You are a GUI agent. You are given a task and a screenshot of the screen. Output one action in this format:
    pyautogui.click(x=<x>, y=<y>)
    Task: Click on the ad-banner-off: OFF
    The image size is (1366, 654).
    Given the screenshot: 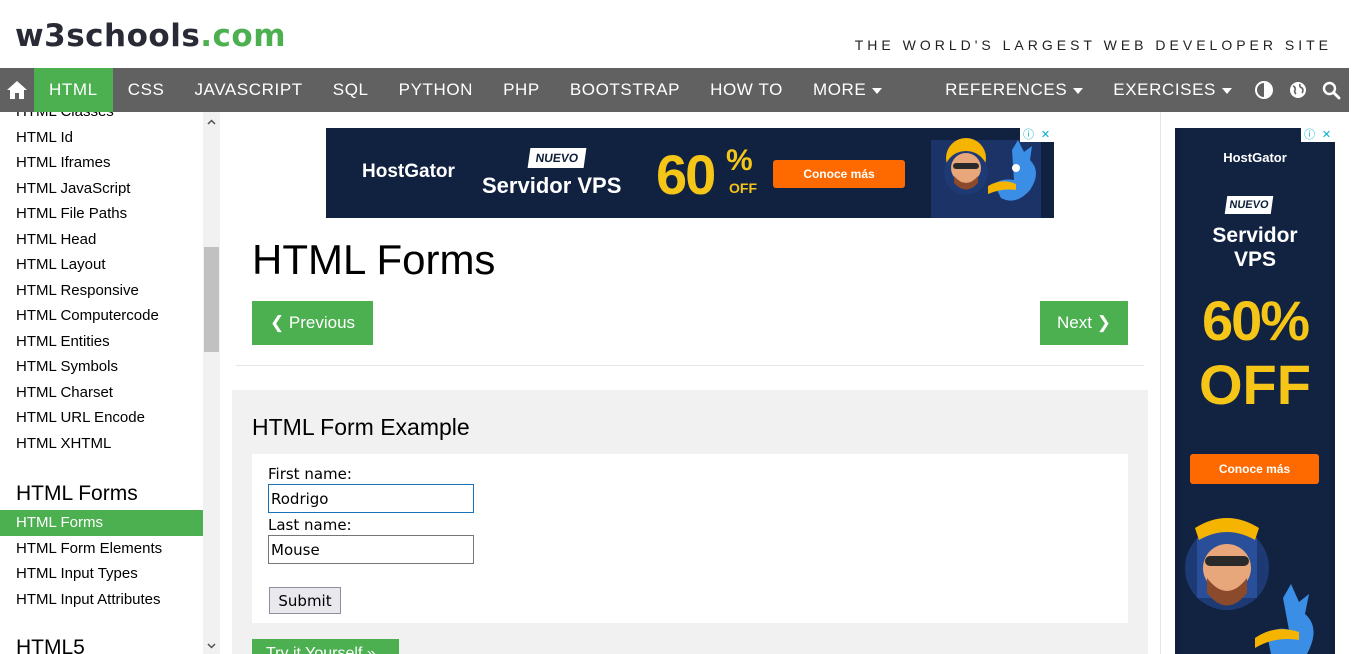 What is the action you would take?
    pyautogui.click(x=743, y=188)
    